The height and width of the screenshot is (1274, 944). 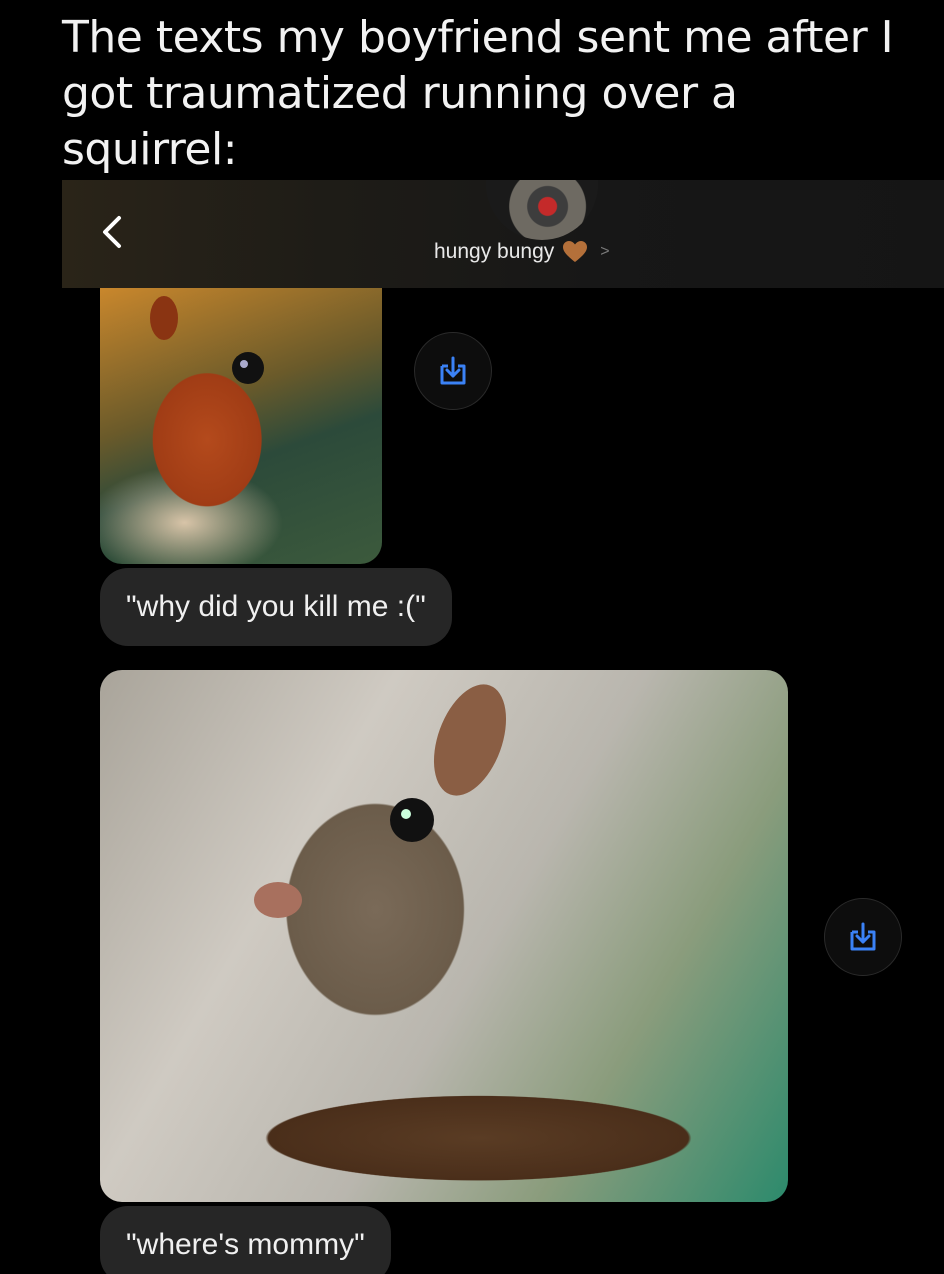 I want to click on message-bubble: "why did you kill me :(", so click(x=276, y=607).